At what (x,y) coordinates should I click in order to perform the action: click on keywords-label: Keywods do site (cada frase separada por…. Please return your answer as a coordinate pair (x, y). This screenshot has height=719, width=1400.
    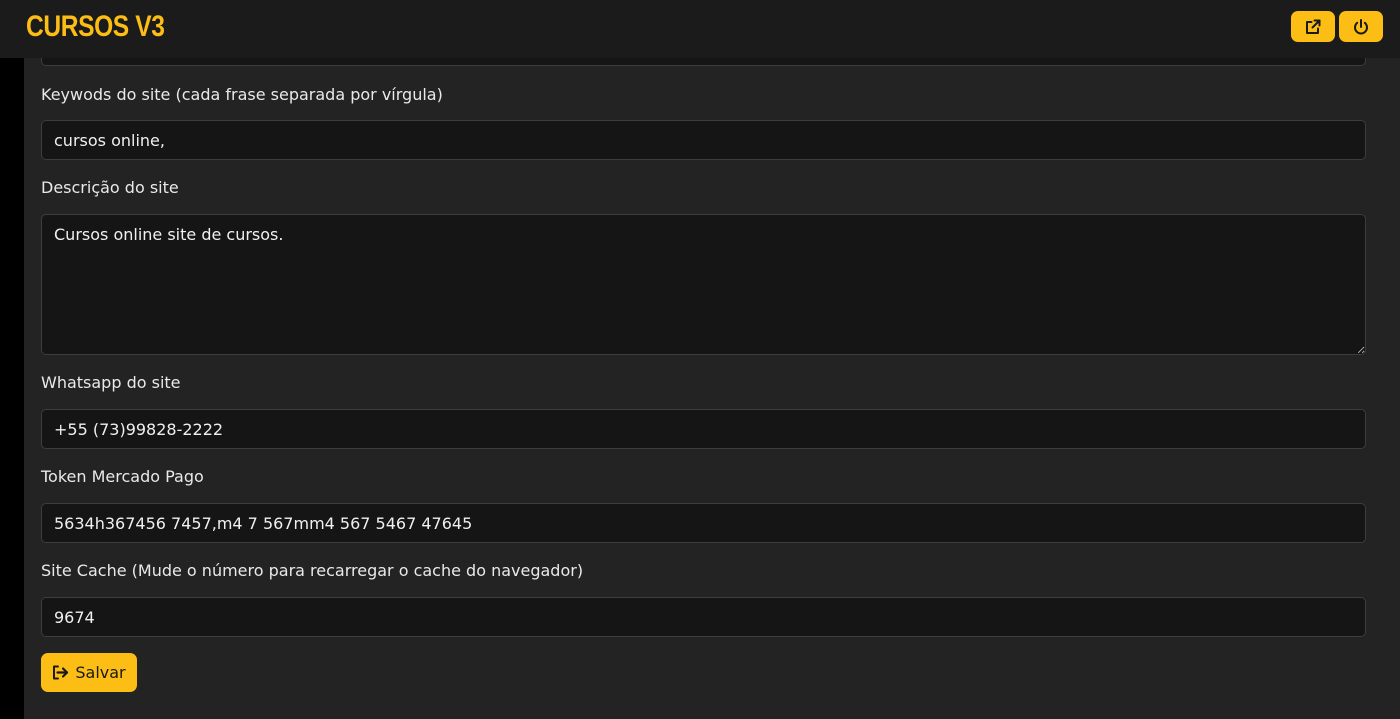
    Looking at the image, I should click on (242, 94).